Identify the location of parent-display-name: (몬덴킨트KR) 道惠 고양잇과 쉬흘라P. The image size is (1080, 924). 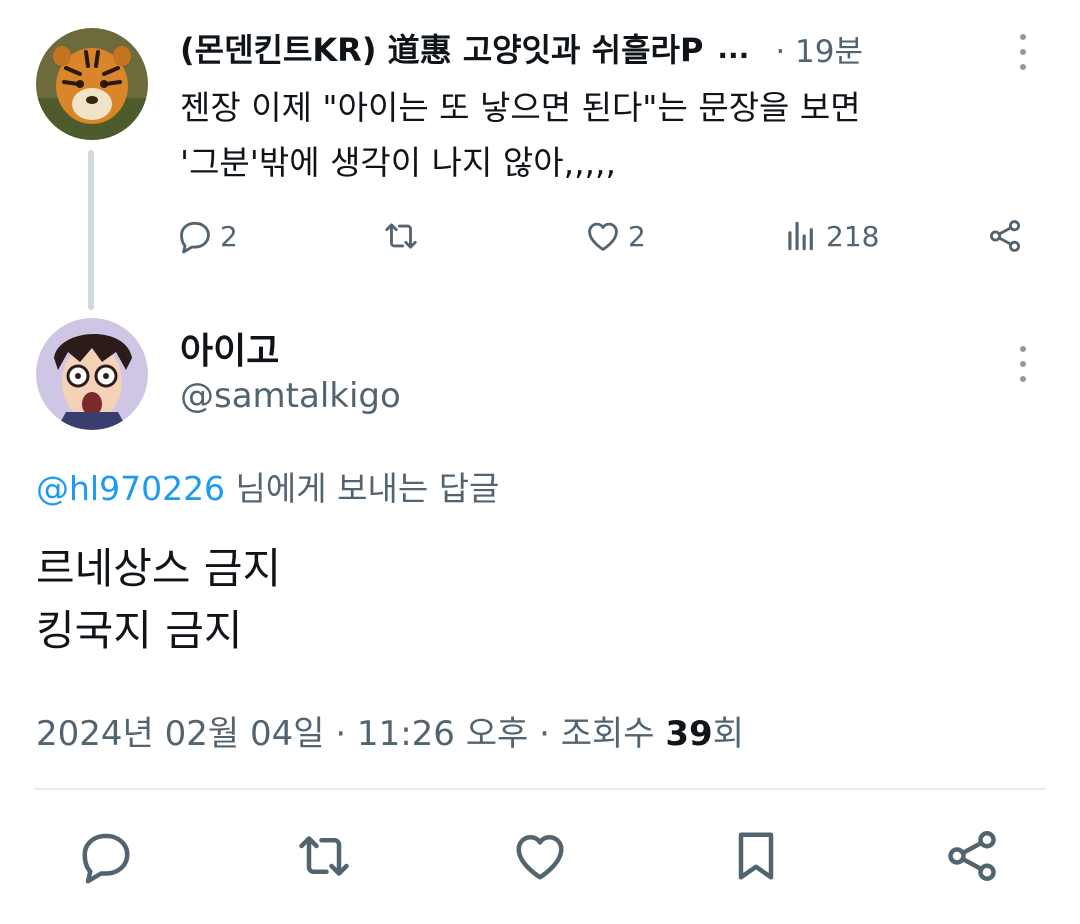
(441, 48).